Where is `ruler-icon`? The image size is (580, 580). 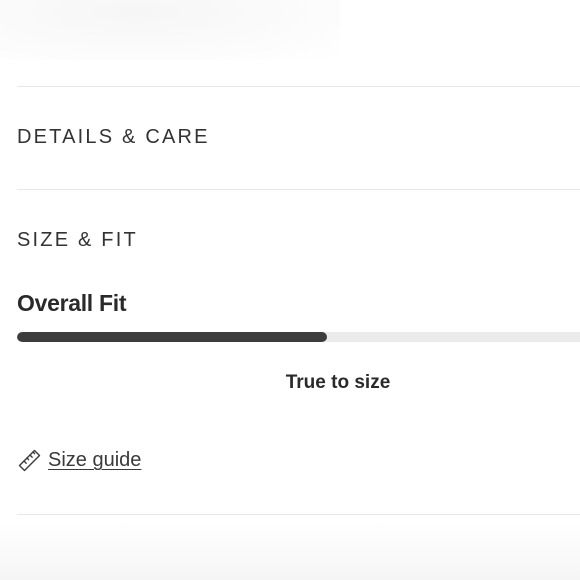 ruler-icon is located at coordinates (29, 460).